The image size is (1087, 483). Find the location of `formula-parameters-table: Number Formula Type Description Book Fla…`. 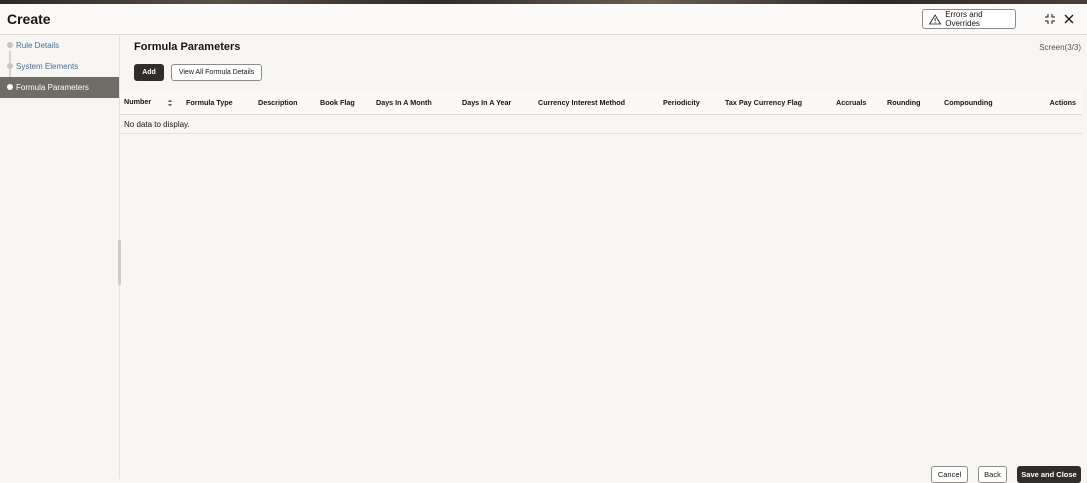

formula-parameters-table: Number Formula Type Description Book Fla… is located at coordinates (601, 112).